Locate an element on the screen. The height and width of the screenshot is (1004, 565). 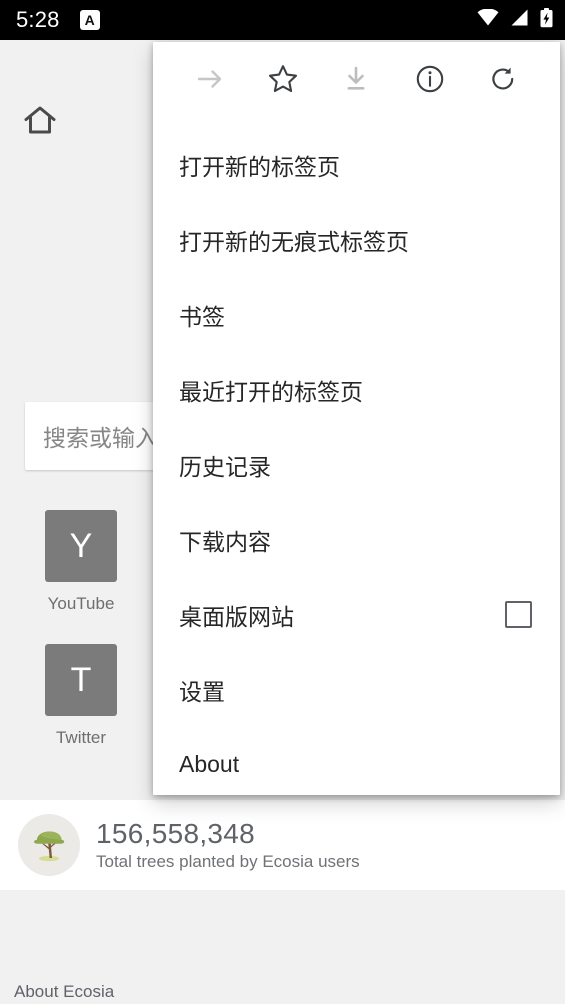
desktop-site-checkbox is located at coordinates (518, 614).